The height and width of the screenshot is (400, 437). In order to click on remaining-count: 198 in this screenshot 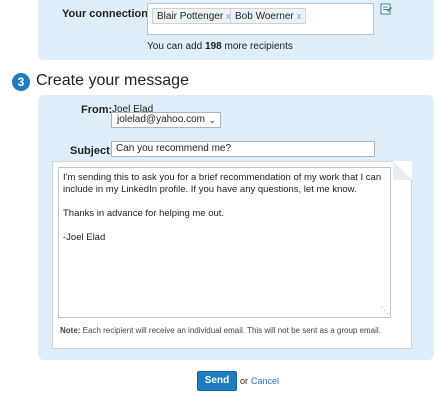, I will do `click(213, 46)`.